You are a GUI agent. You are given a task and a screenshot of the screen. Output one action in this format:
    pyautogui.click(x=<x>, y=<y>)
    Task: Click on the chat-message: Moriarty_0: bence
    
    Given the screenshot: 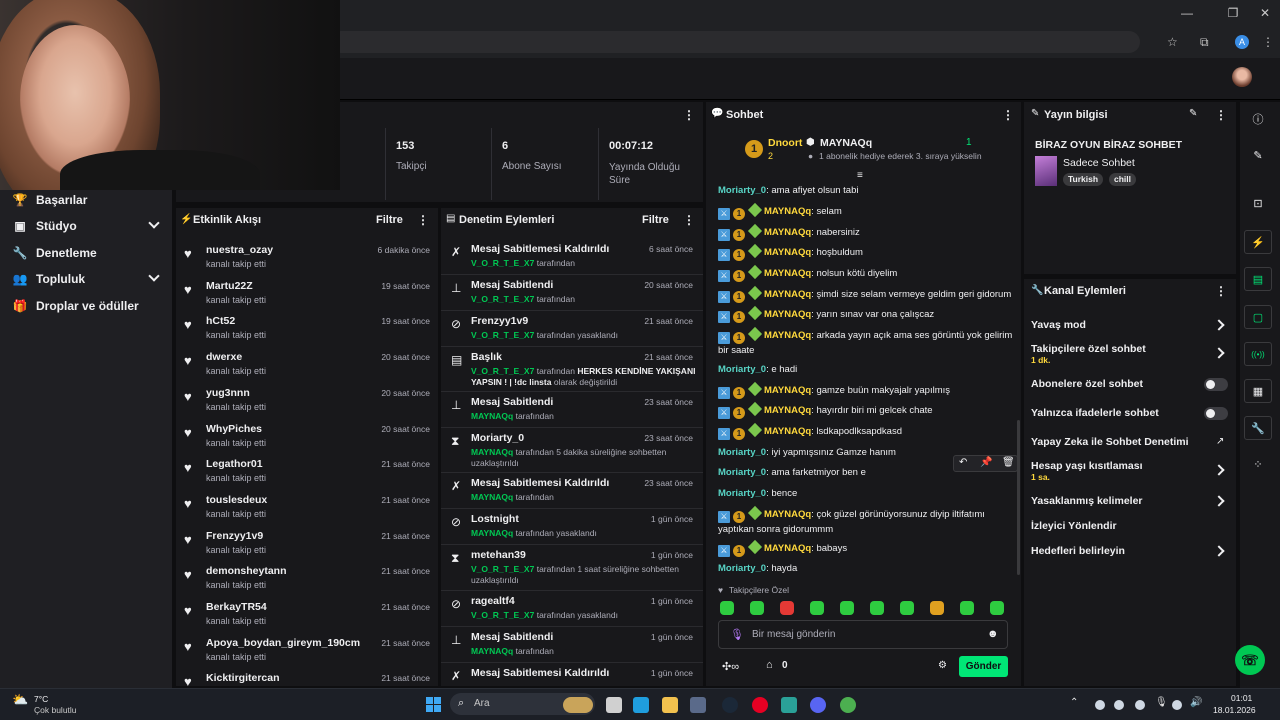 What is the action you would take?
    pyautogui.click(x=868, y=493)
    